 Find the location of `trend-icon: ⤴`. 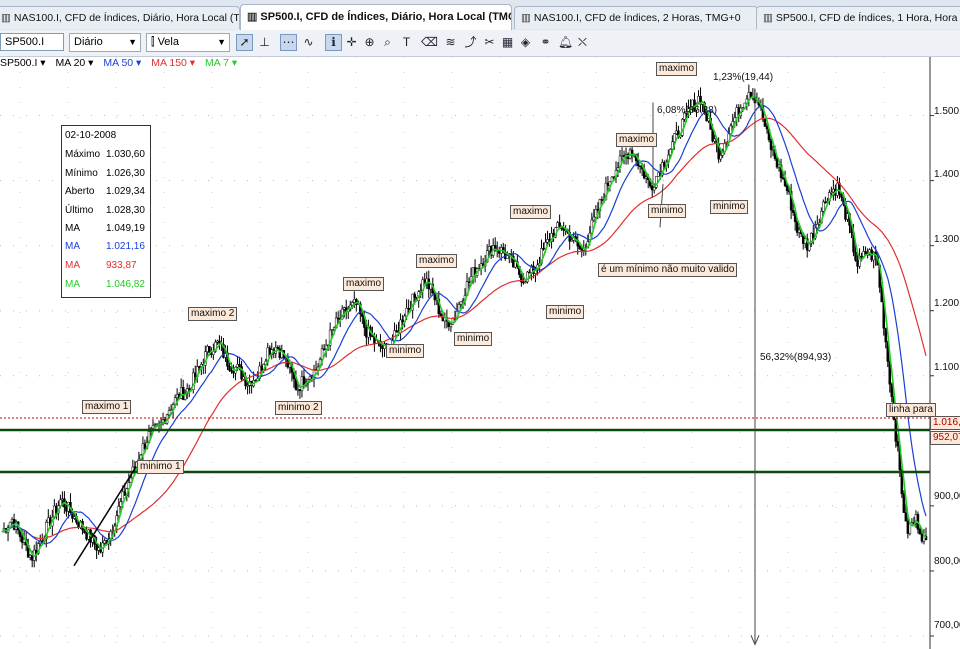

trend-icon: ⤴ is located at coordinates (470, 42).